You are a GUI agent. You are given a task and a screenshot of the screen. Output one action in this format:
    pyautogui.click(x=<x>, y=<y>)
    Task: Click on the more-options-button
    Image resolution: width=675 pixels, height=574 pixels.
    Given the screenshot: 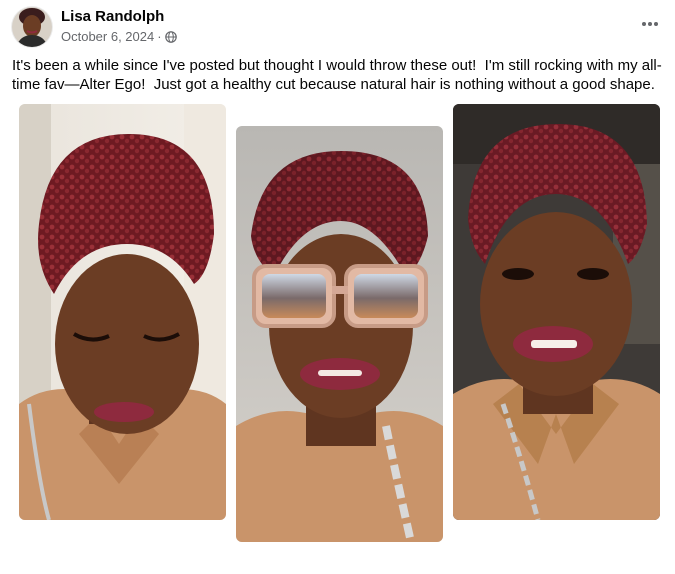 What is the action you would take?
    pyautogui.click(x=650, y=24)
    